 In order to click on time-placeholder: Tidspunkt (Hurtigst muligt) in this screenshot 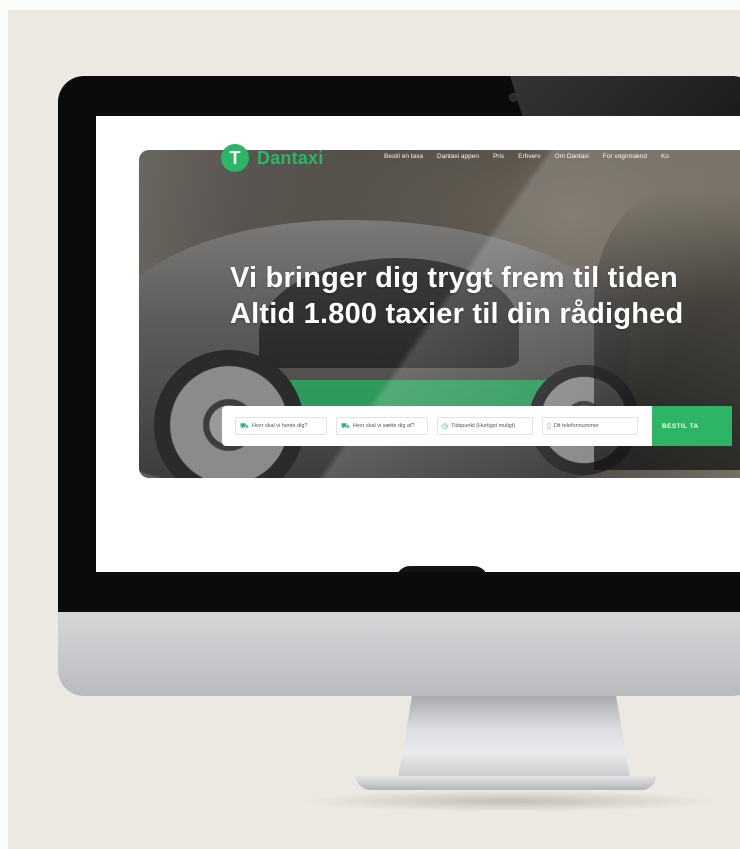, I will do `click(483, 426)`.